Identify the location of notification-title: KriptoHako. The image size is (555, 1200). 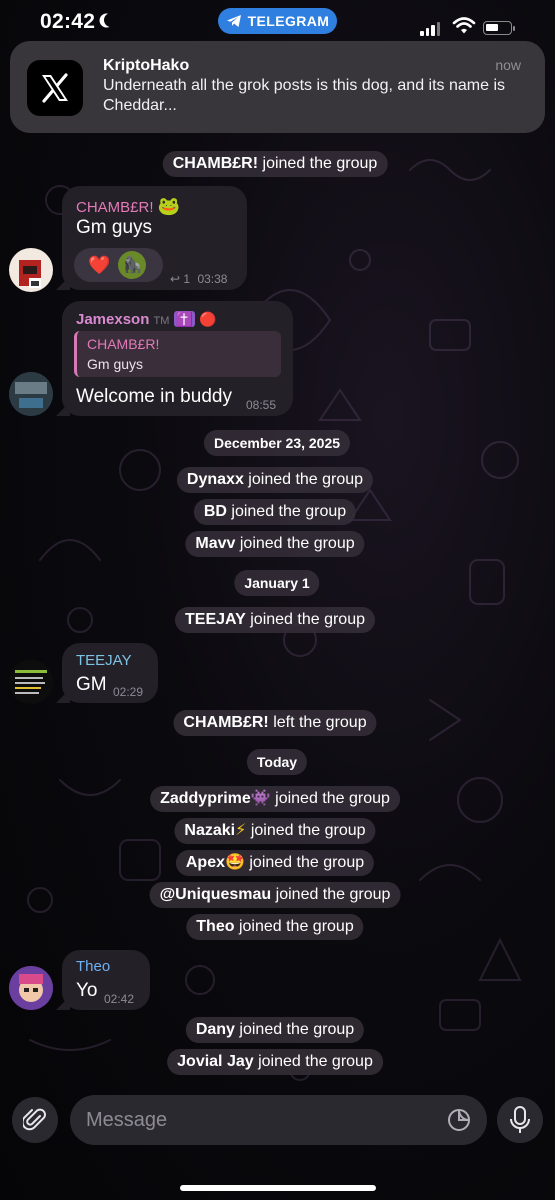
(146, 65).